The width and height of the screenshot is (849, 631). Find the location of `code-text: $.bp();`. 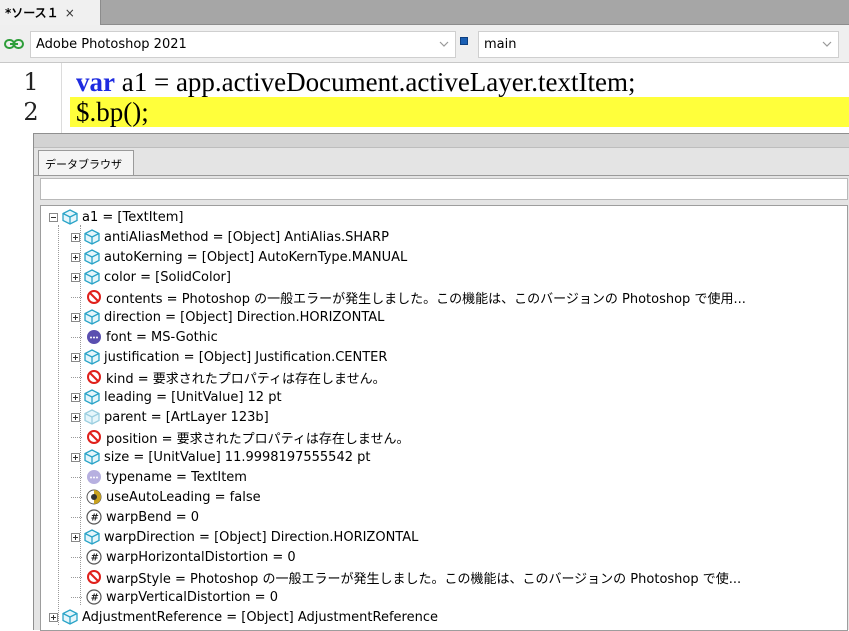

code-text: $.bp(); is located at coordinates (112, 112).